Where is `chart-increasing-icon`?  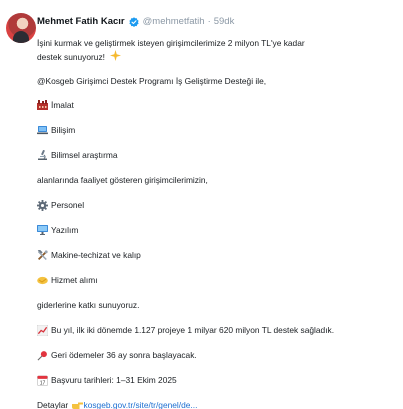
chart-increasing-icon is located at coordinates (42, 330).